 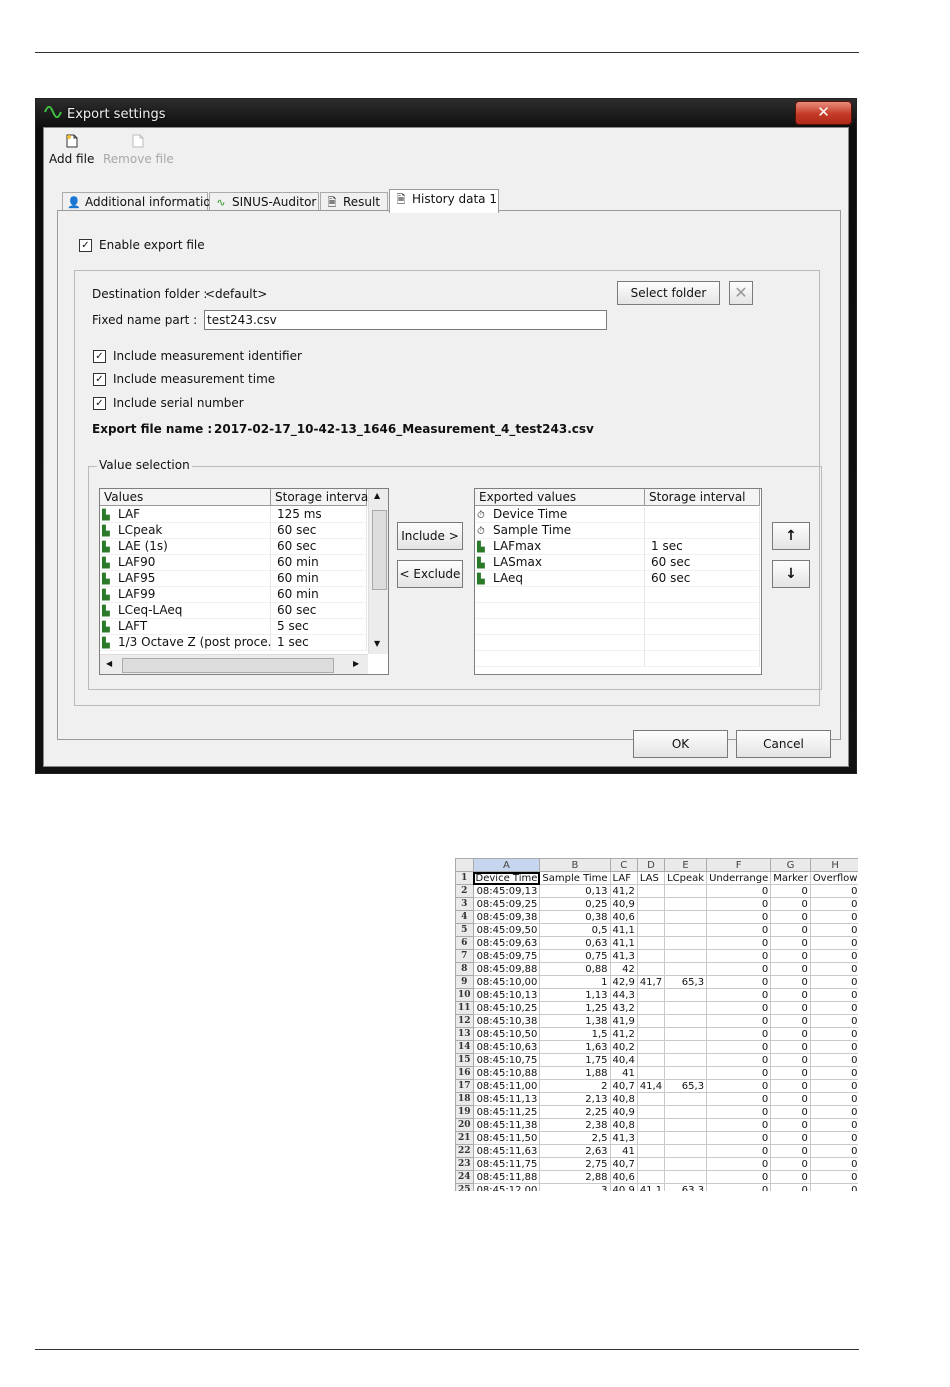 What do you see at coordinates (464, 1112) in the screenshot?
I see `row-number: 19` at bounding box center [464, 1112].